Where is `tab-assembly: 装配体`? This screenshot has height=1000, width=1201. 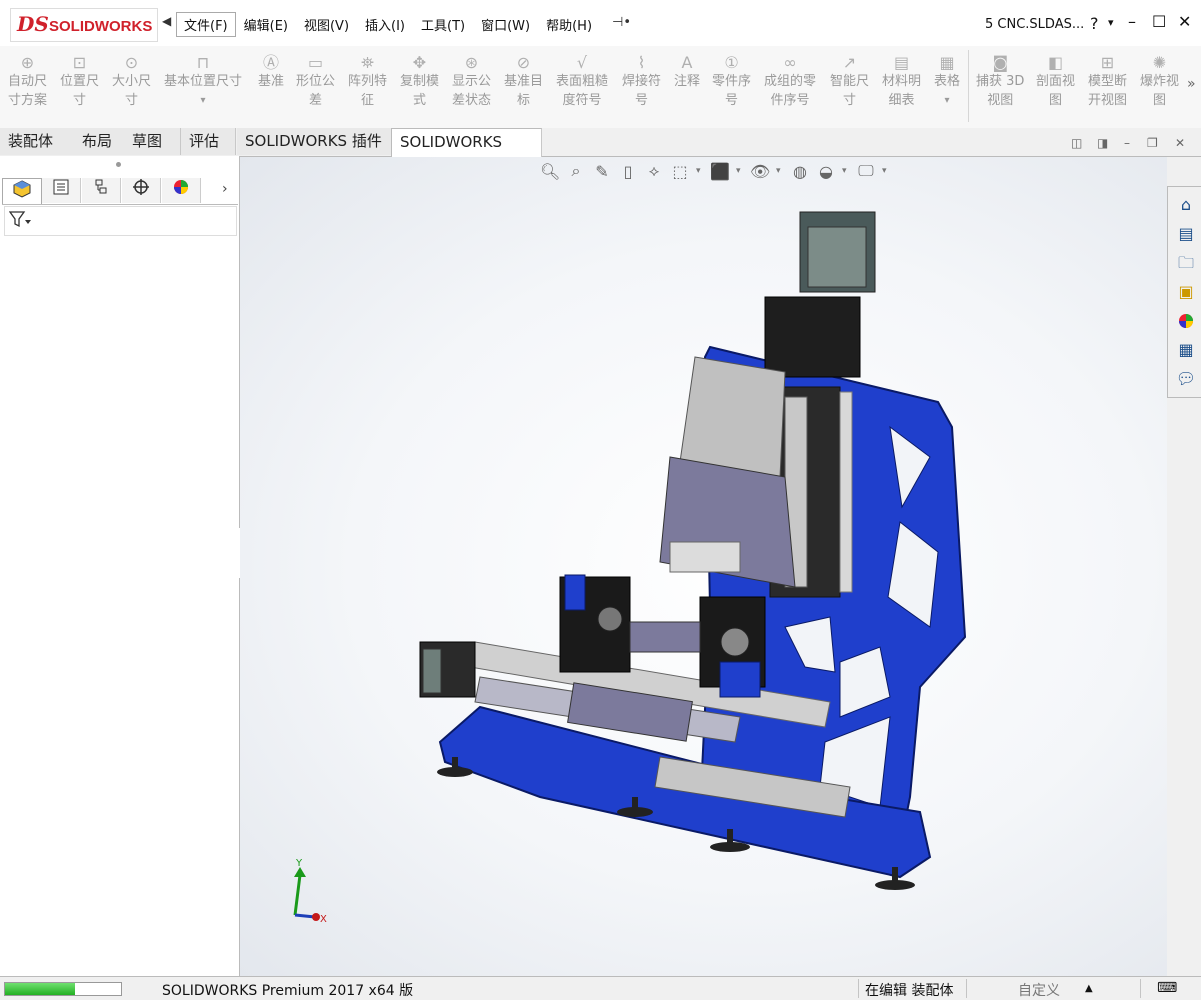 tab-assembly: 装配体 is located at coordinates (37, 141).